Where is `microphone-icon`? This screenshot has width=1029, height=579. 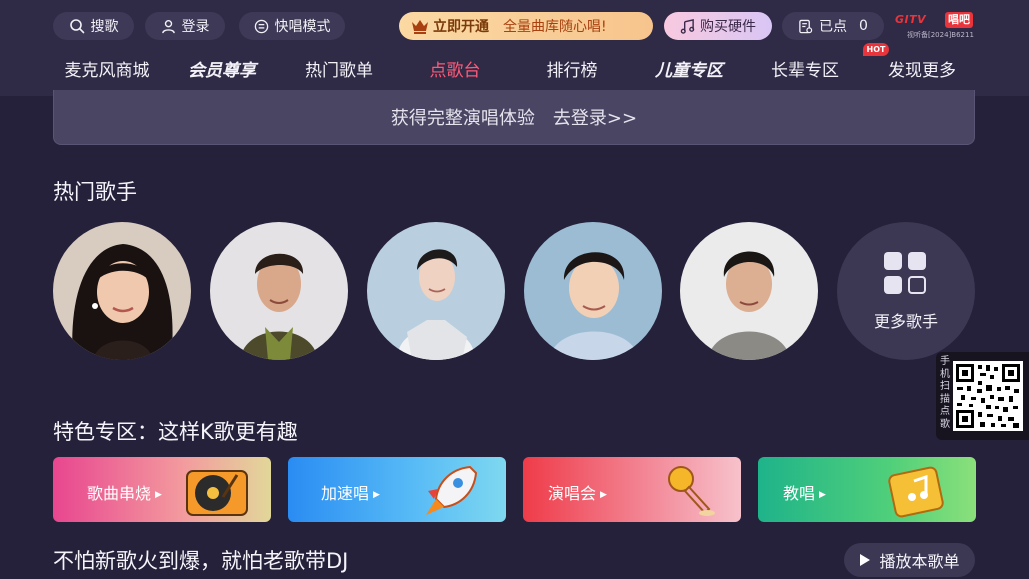 microphone-icon is located at coordinates (691, 491).